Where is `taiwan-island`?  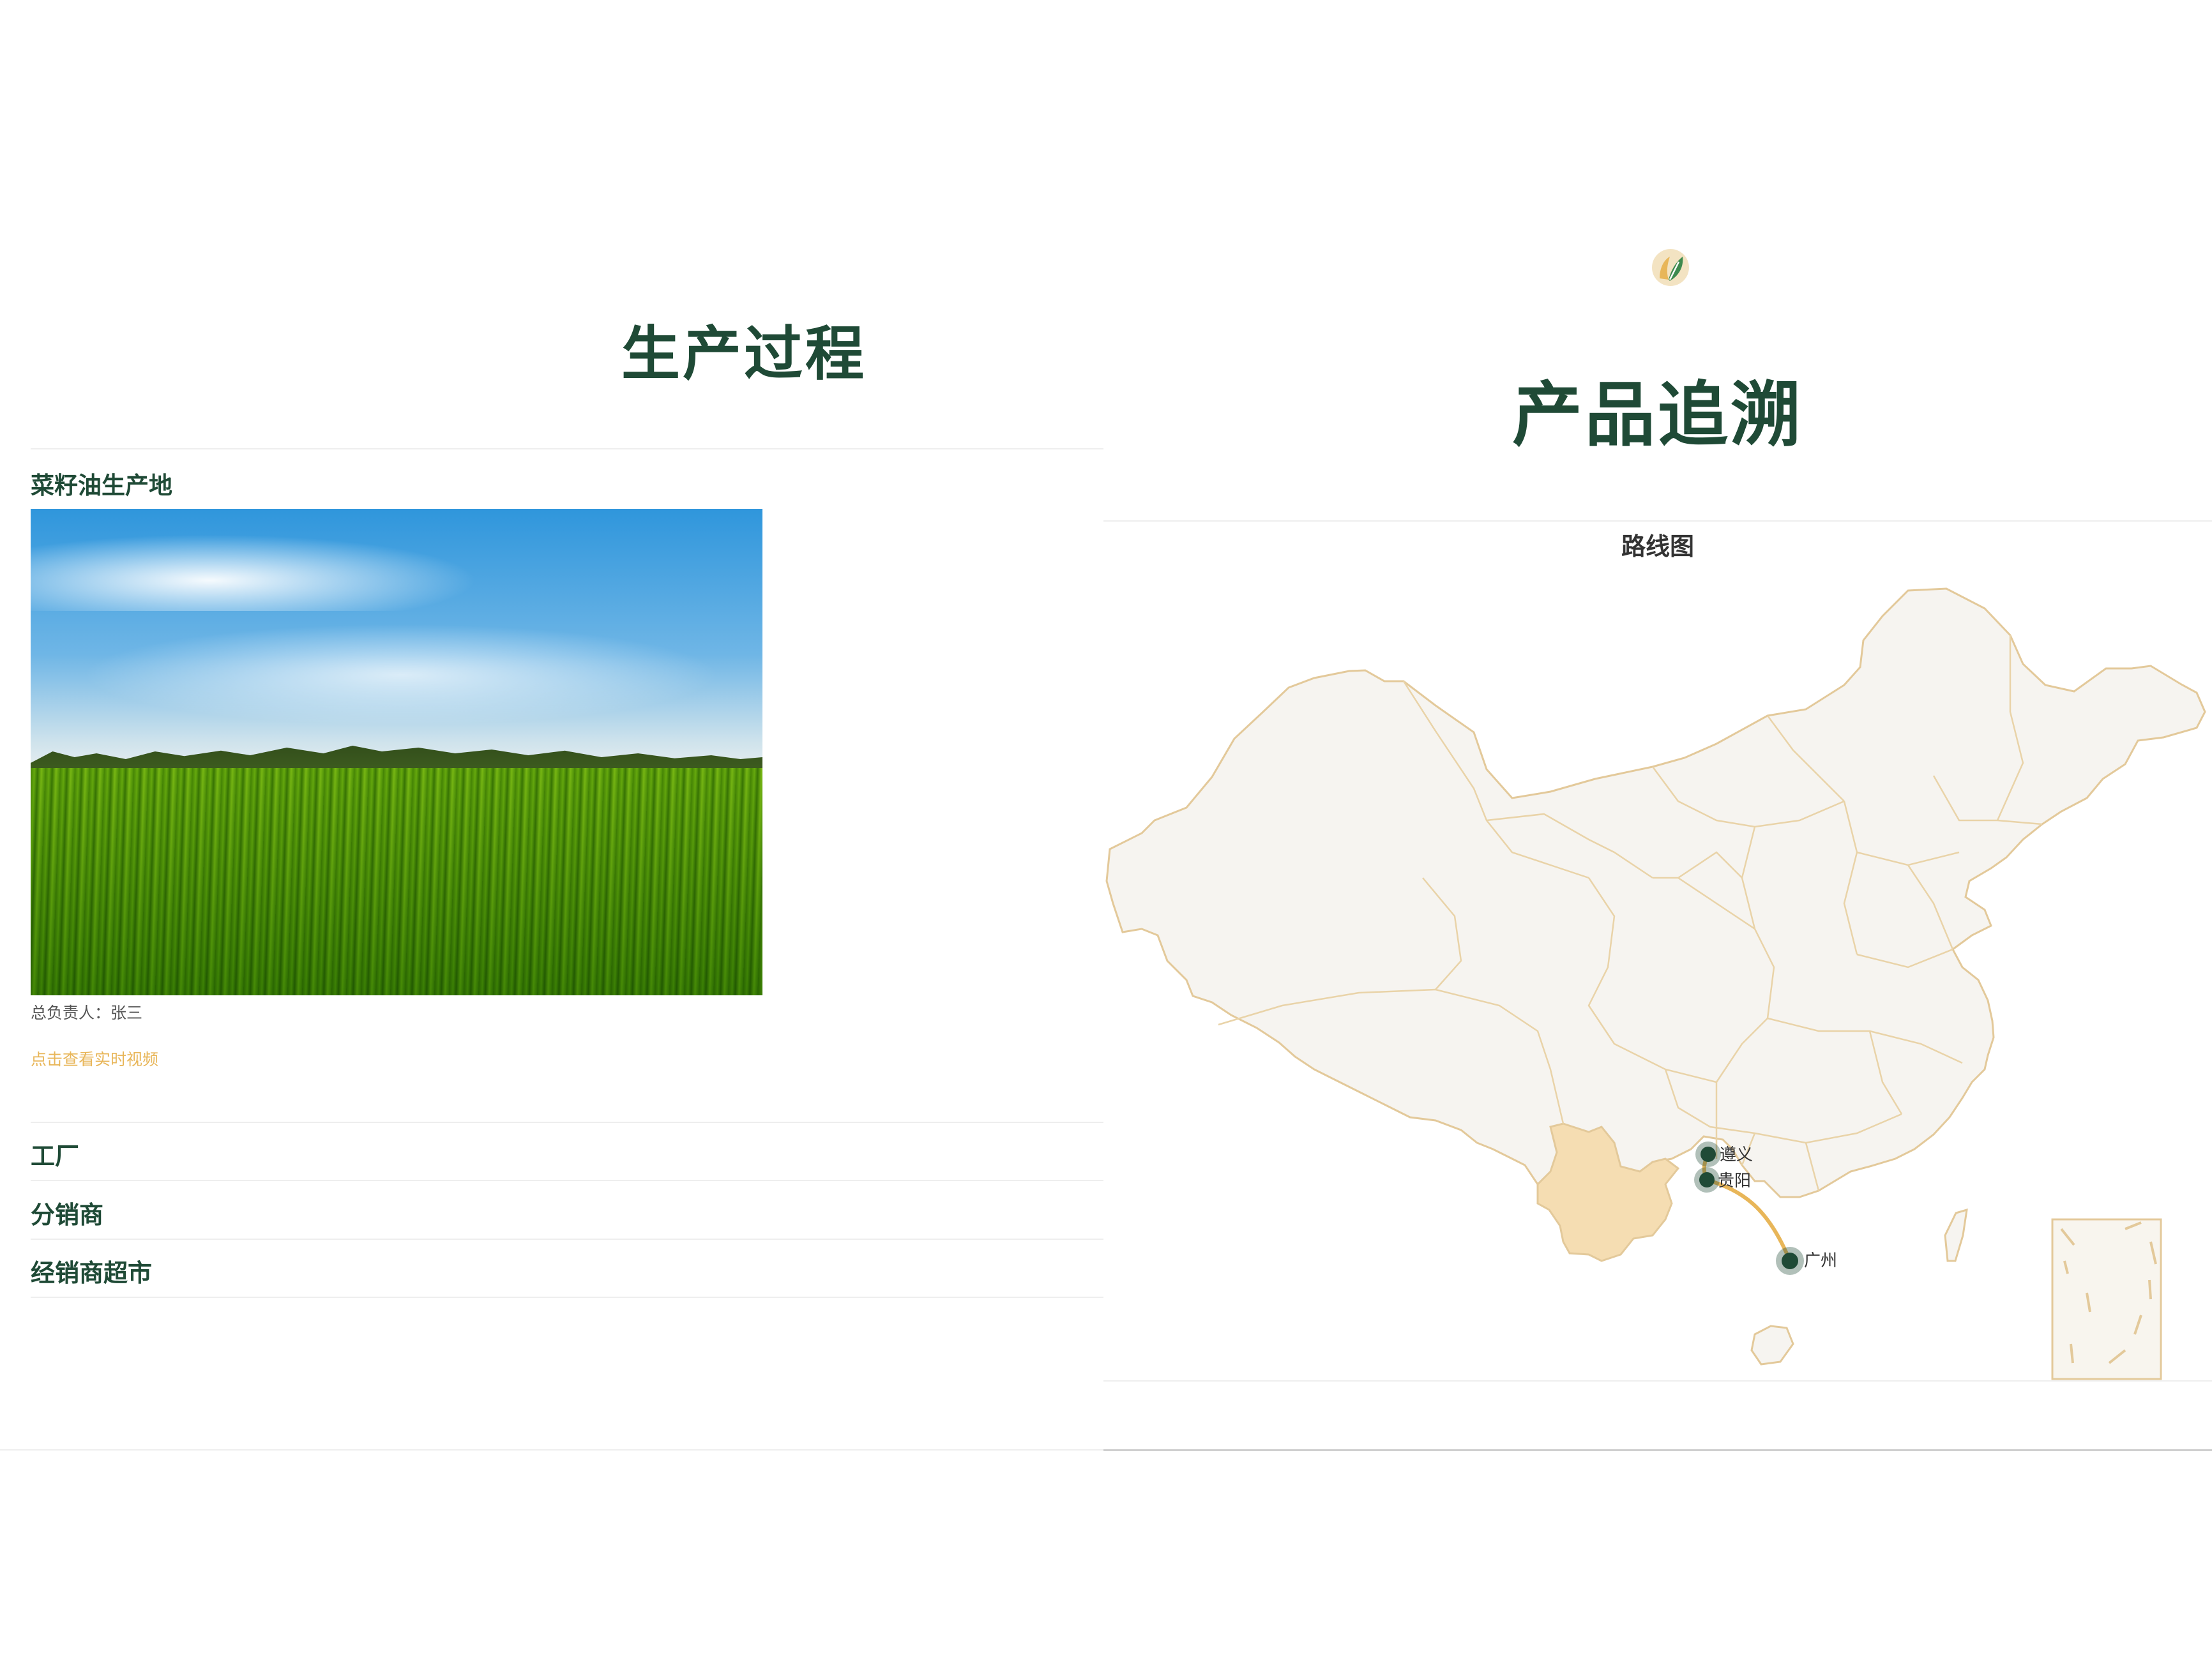
taiwan-island is located at coordinates (1956, 1235).